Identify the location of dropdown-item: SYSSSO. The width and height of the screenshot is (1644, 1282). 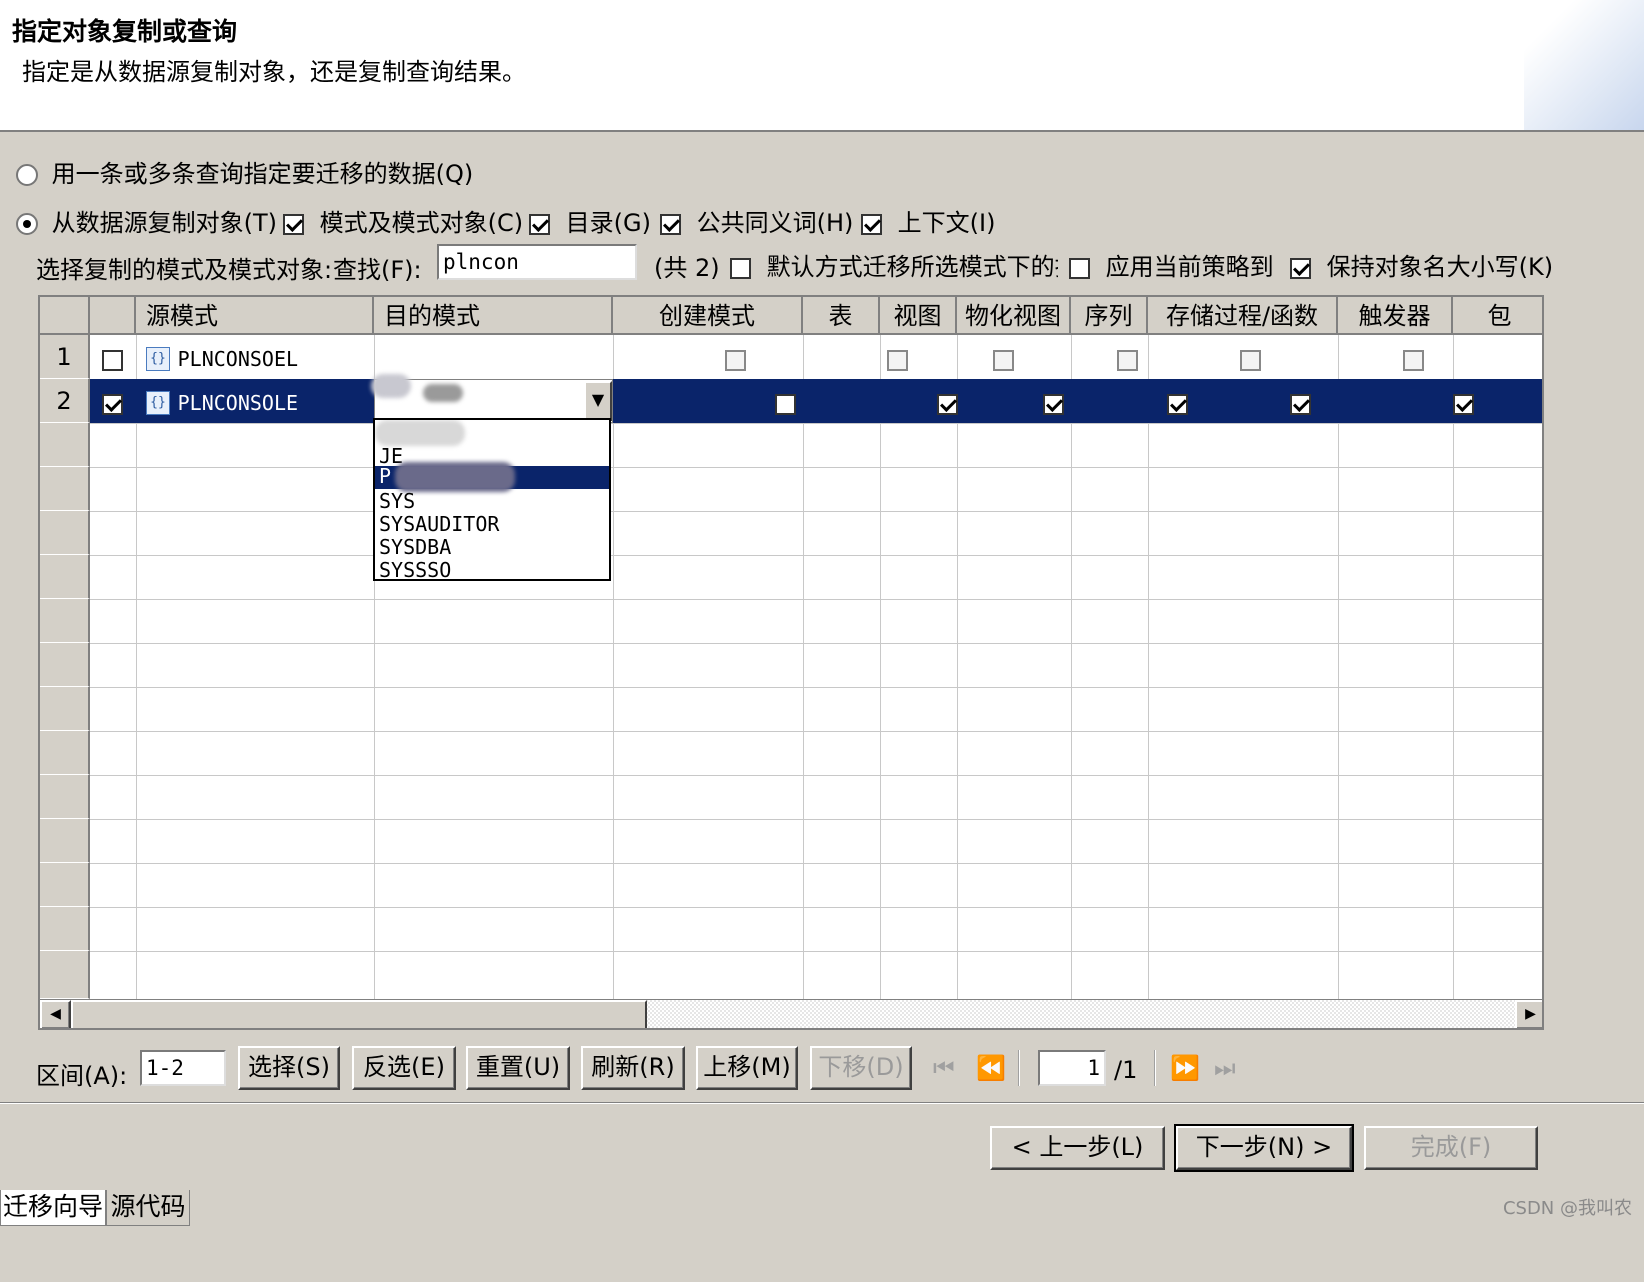
(415, 568).